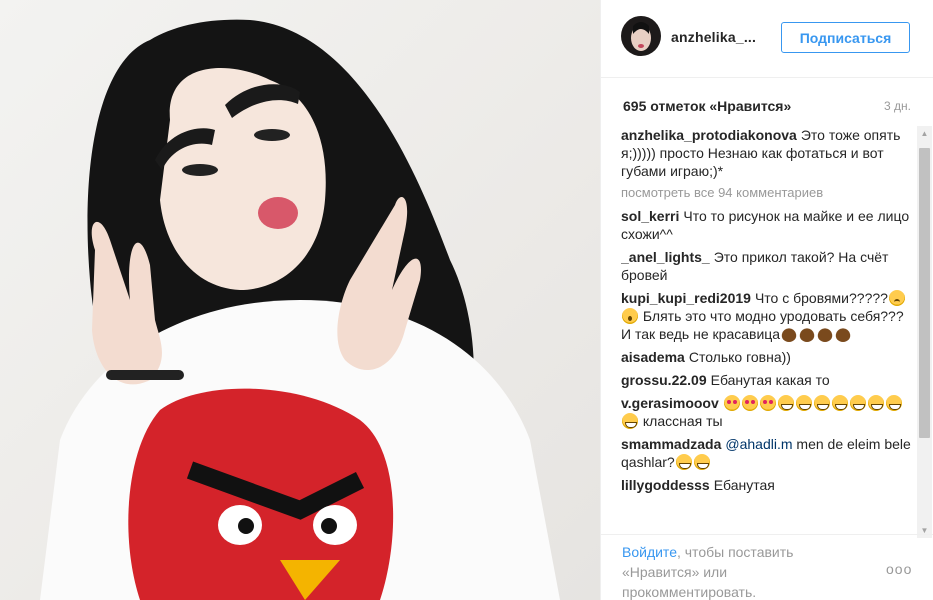 The height and width of the screenshot is (600, 933). I want to click on likes-count: 695 отметок «Нравится», so click(707, 106).